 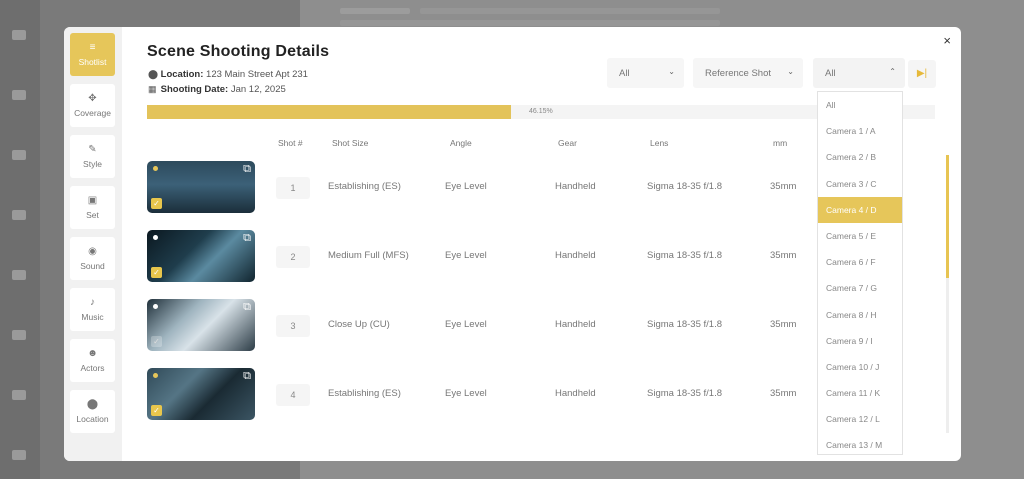 I want to click on shot-number: 2, so click(x=293, y=257).